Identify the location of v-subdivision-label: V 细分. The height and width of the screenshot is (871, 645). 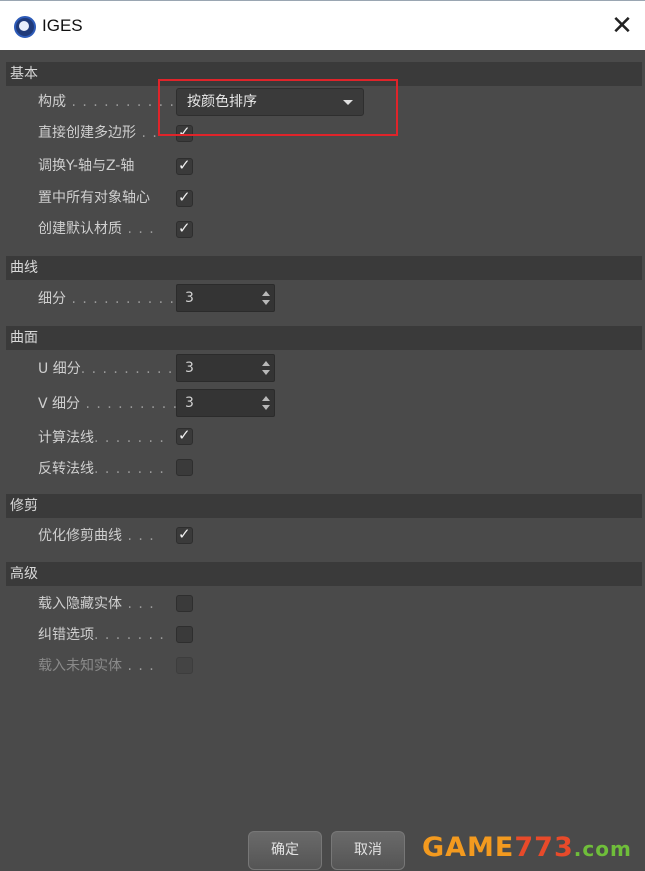
(59, 404).